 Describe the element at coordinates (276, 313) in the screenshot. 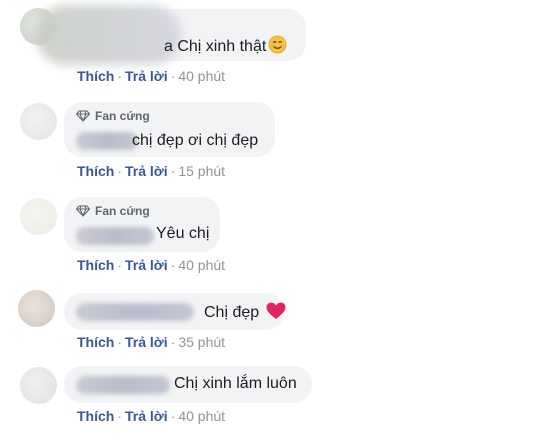

I see `red-heart-icon` at that location.